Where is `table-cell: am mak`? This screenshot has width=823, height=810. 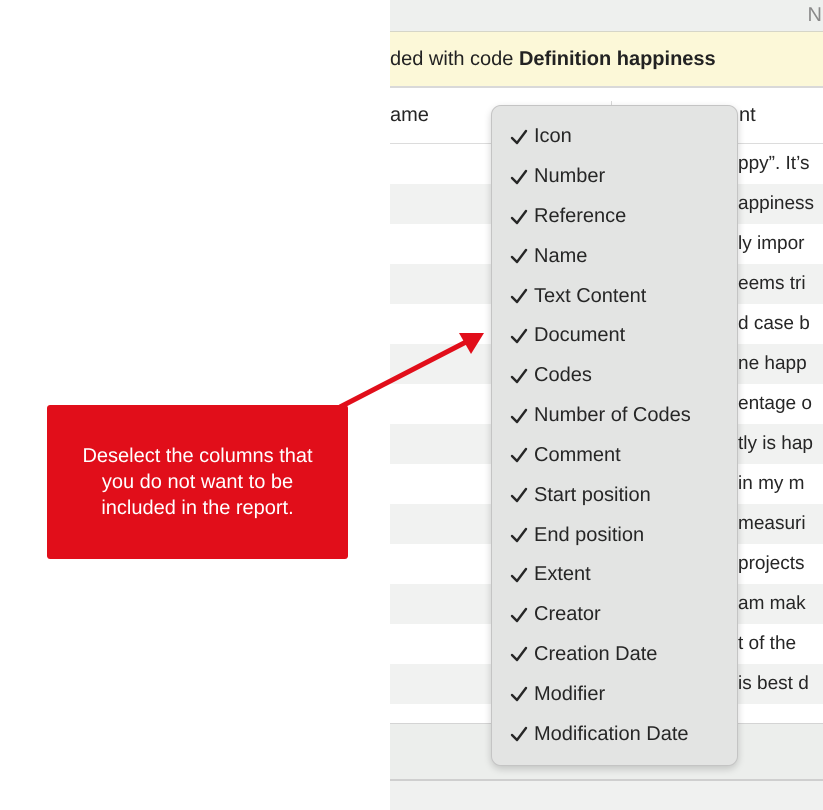 table-cell: am mak is located at coordinates (772, 604).